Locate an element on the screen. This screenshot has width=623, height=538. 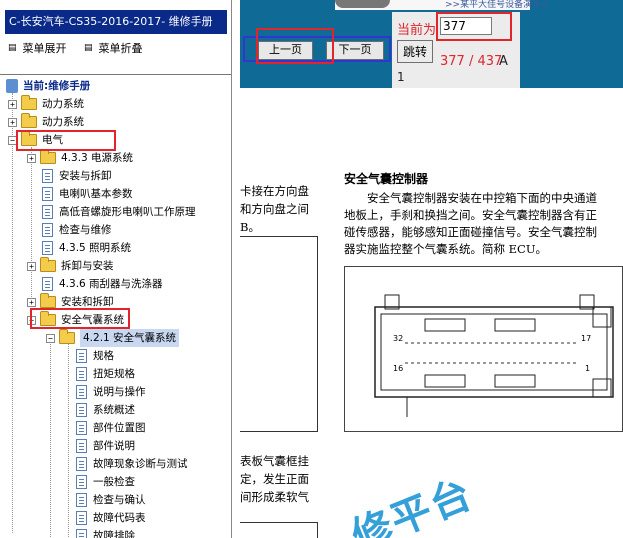
highlight-prev-page is located at coordinates (295, 46).